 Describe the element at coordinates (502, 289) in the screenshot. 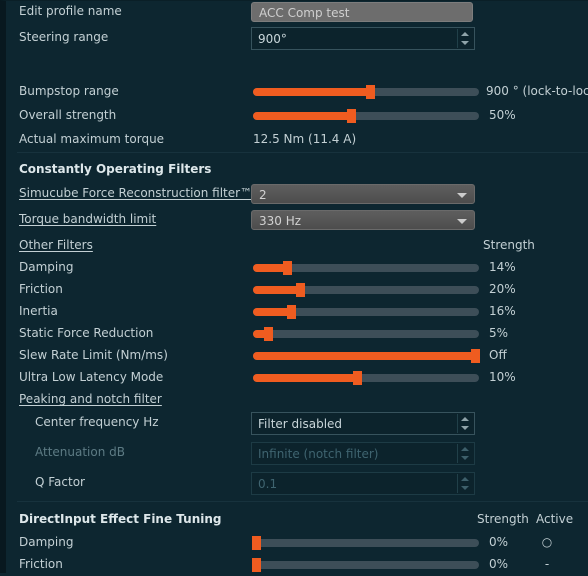

I see `filter-friction-value: 20%` at that location.